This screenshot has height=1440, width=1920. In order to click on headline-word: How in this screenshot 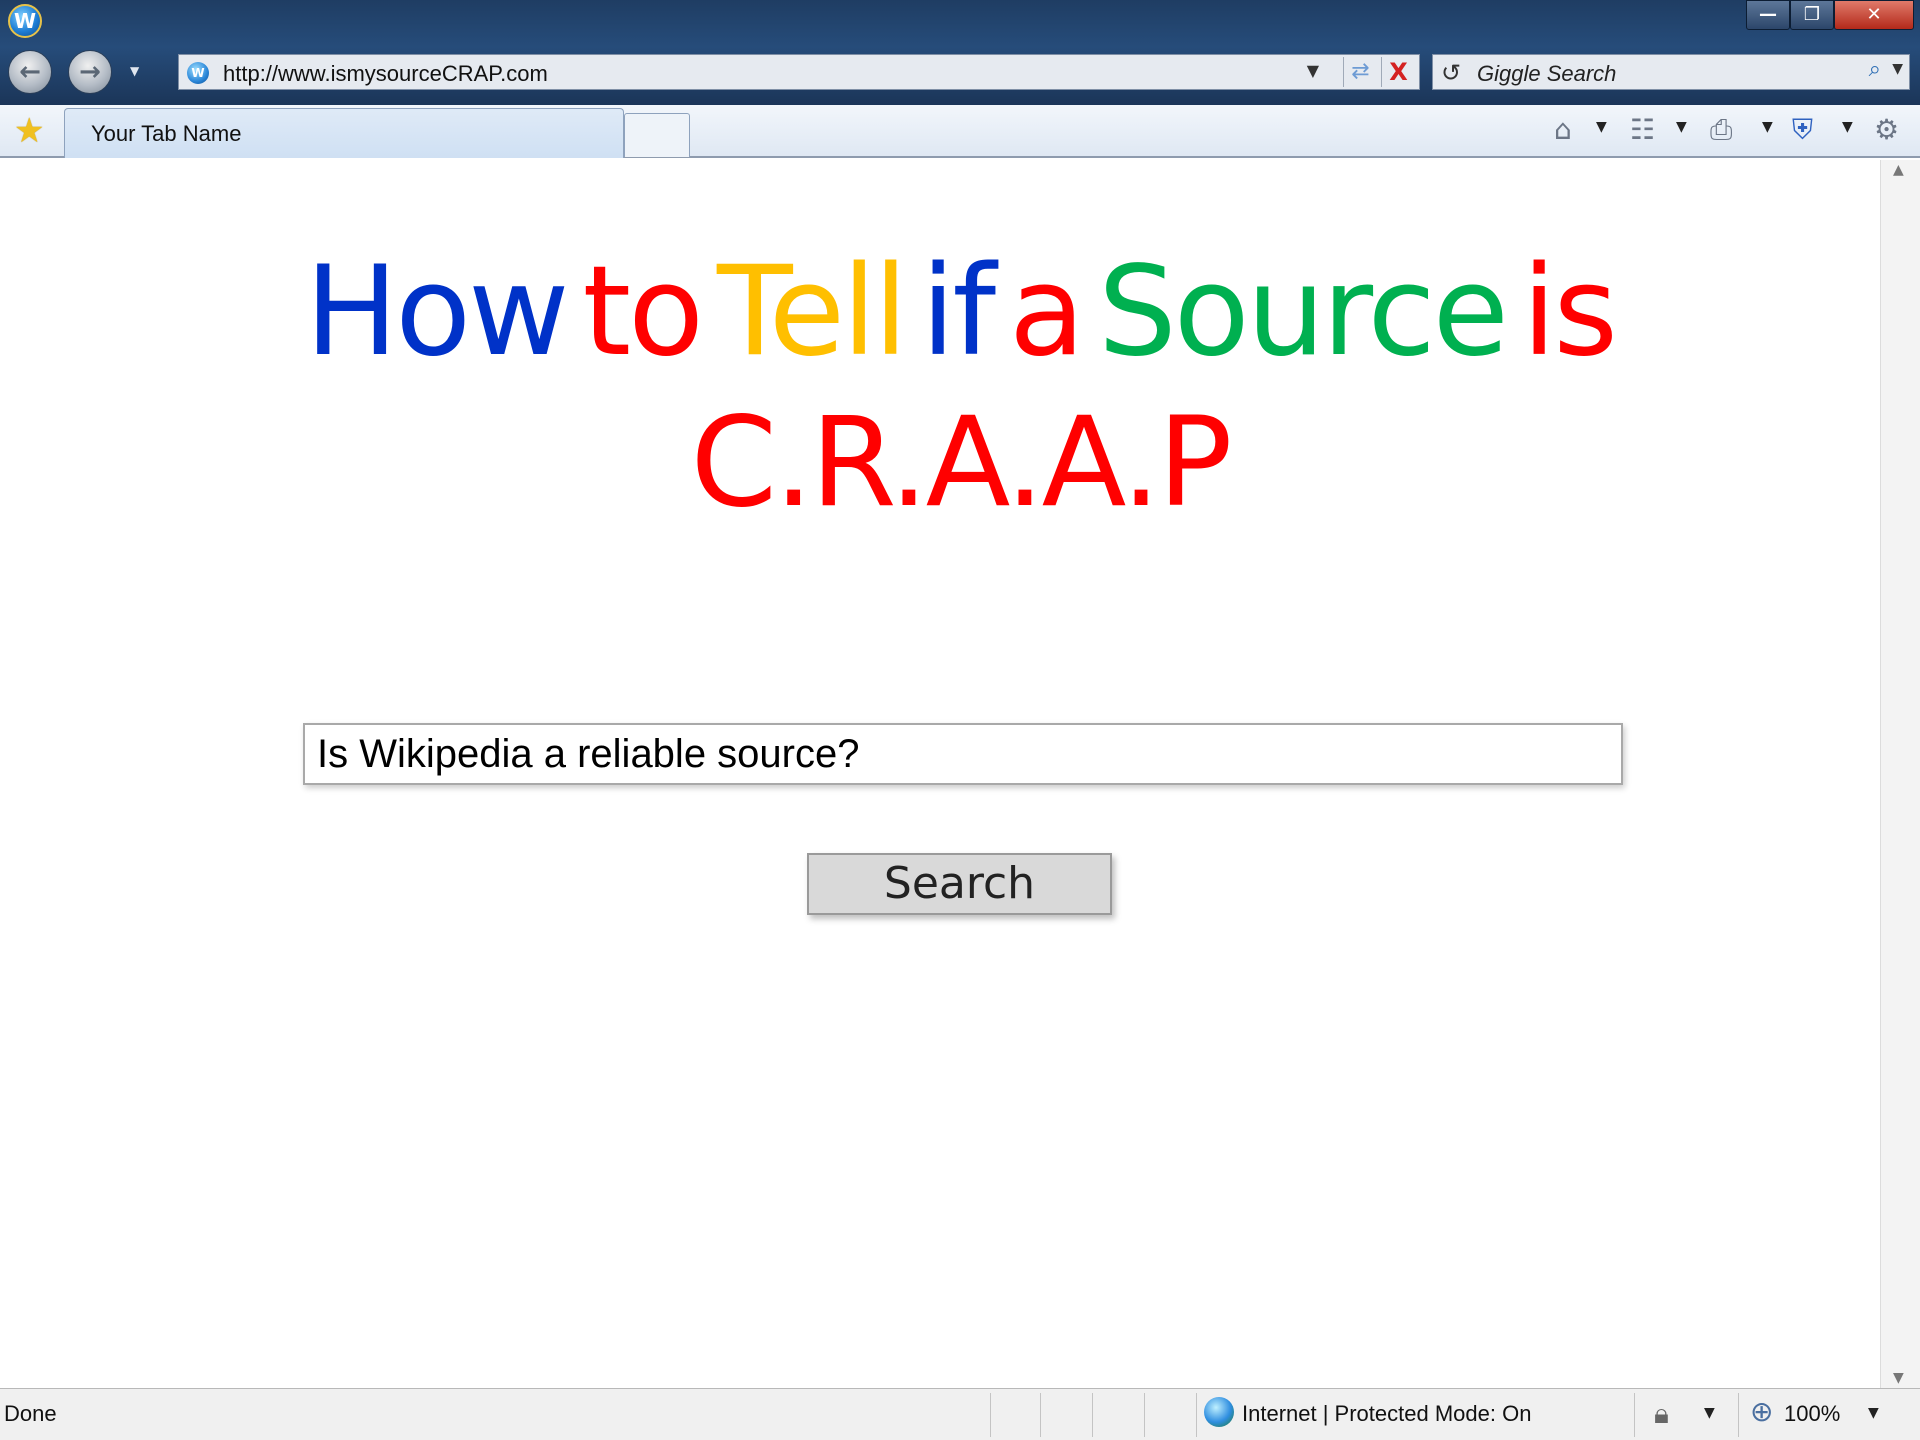, I will do `click(437, 312)`.